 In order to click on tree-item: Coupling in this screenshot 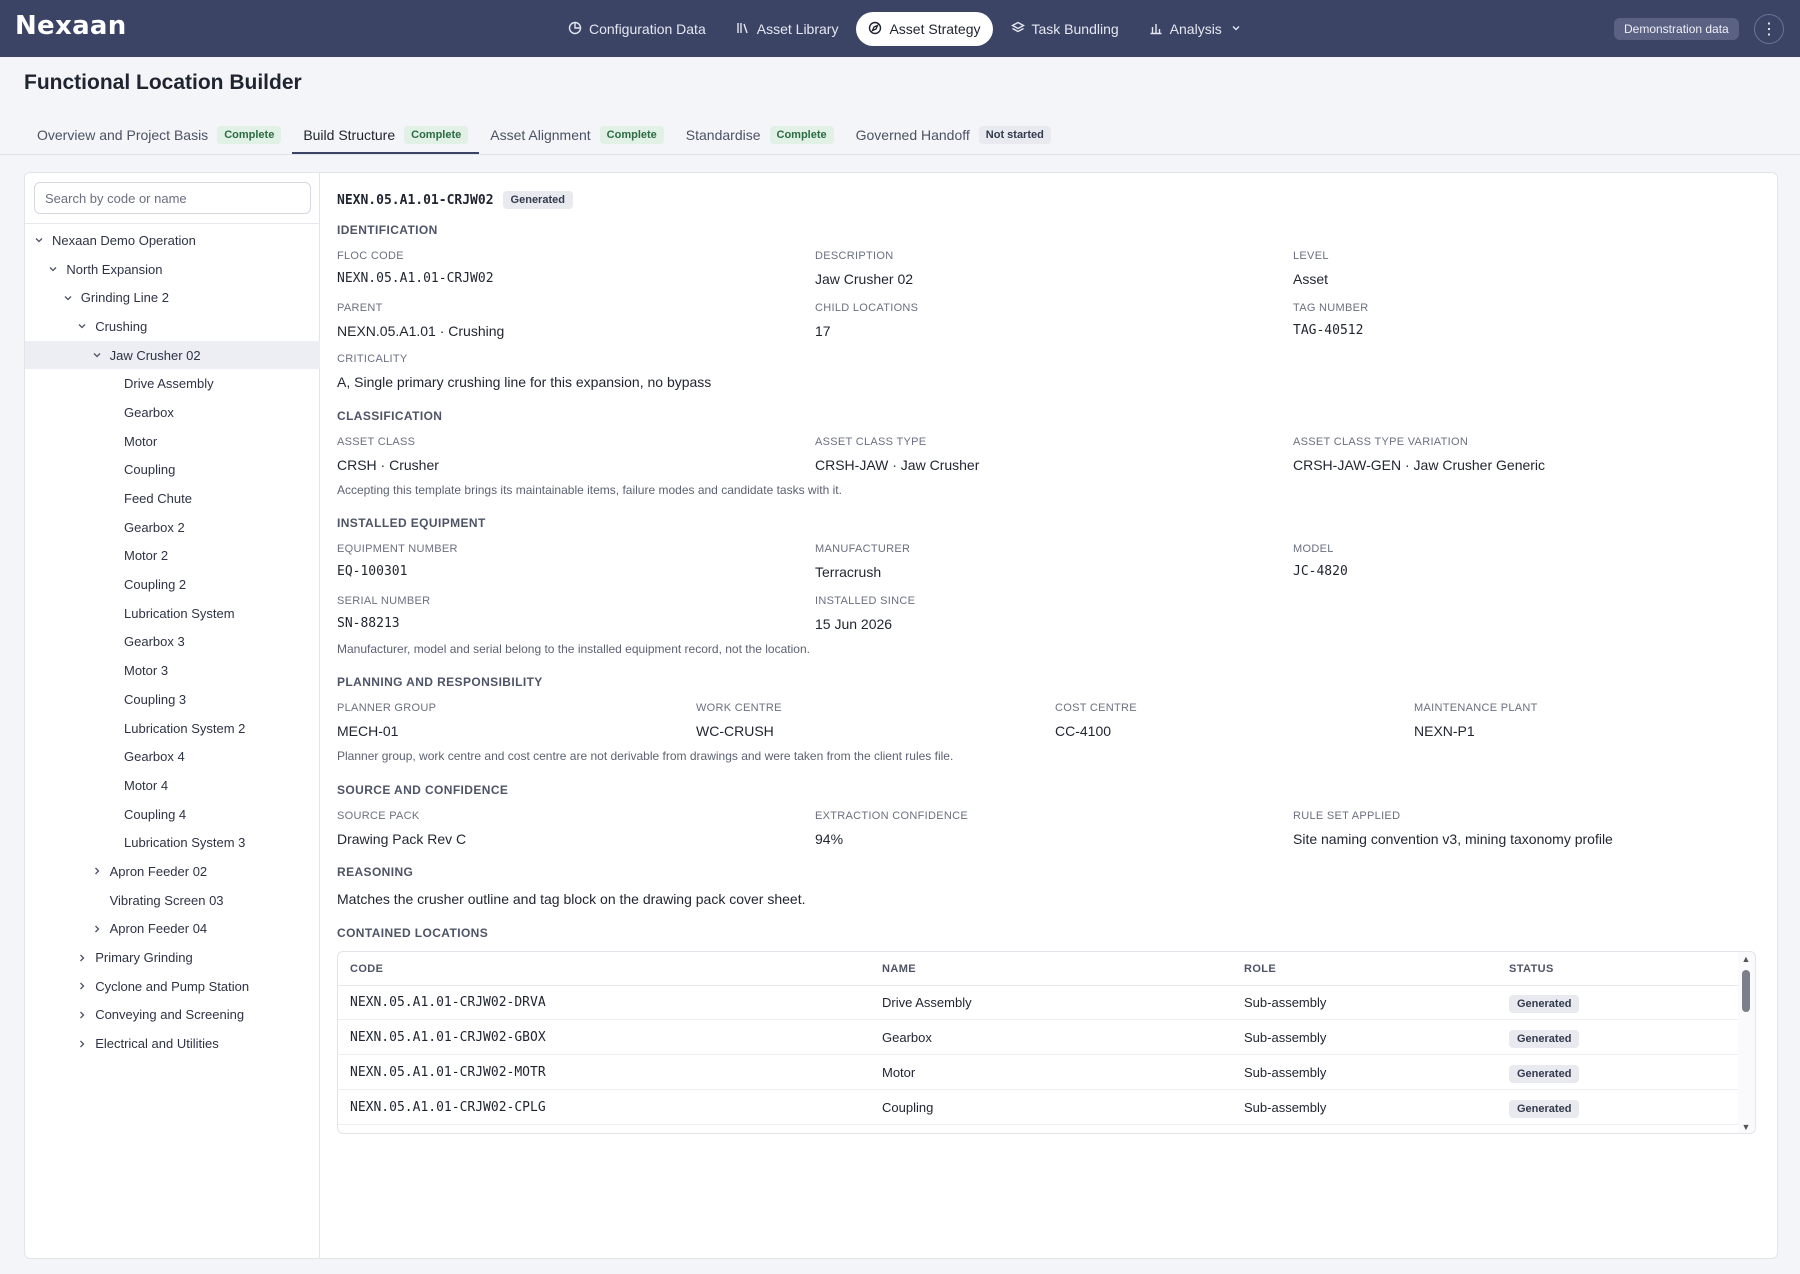, I will do `click(172, 470)`.